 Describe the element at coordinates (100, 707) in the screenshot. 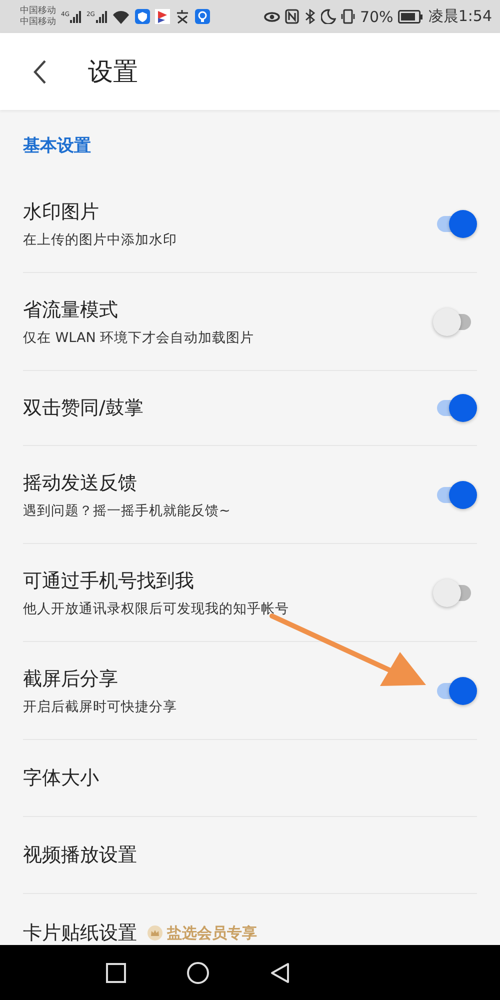

I see `setting-description: 开启后截屏时可快捷分享` at that location.